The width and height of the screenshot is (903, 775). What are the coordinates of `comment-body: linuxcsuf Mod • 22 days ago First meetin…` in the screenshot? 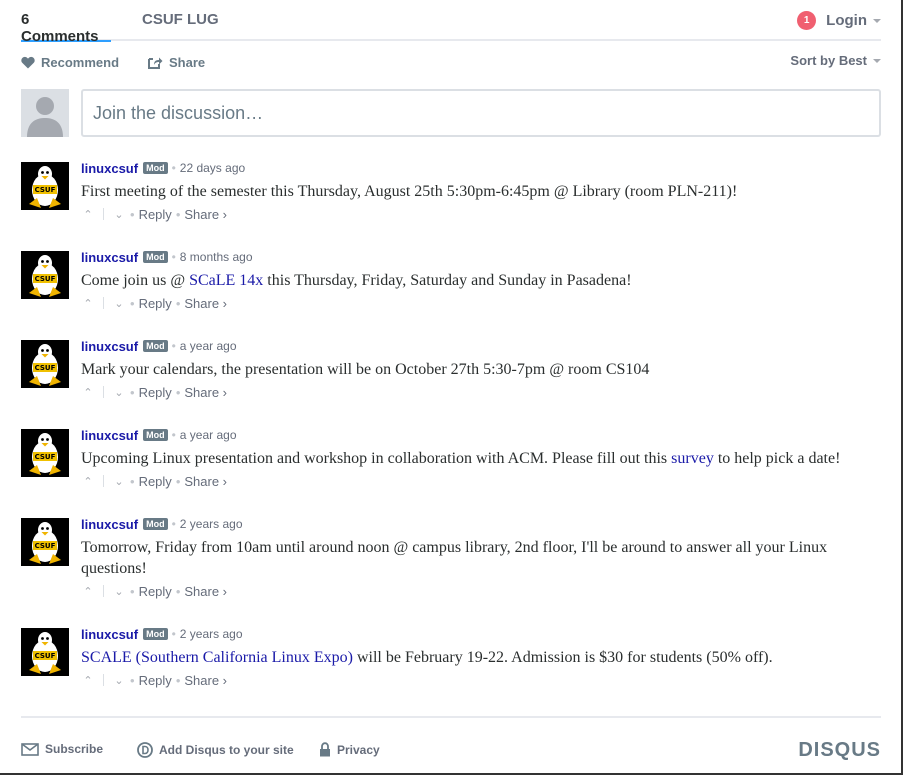 It's located at (481, 191).